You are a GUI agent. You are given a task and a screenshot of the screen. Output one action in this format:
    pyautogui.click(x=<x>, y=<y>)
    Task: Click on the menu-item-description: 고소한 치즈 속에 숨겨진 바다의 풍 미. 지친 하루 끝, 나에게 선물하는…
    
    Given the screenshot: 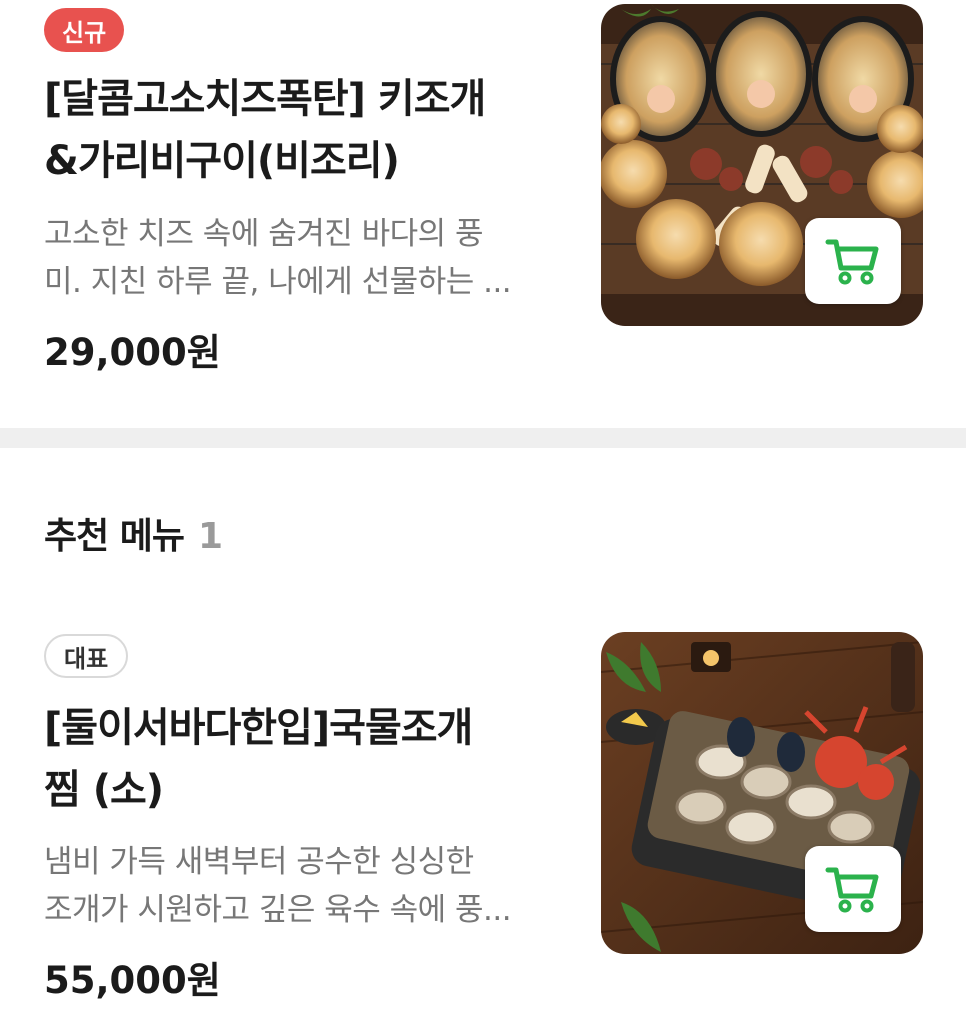 What is the action you would take?
    pyautogui.click(x=278, y=258)
    